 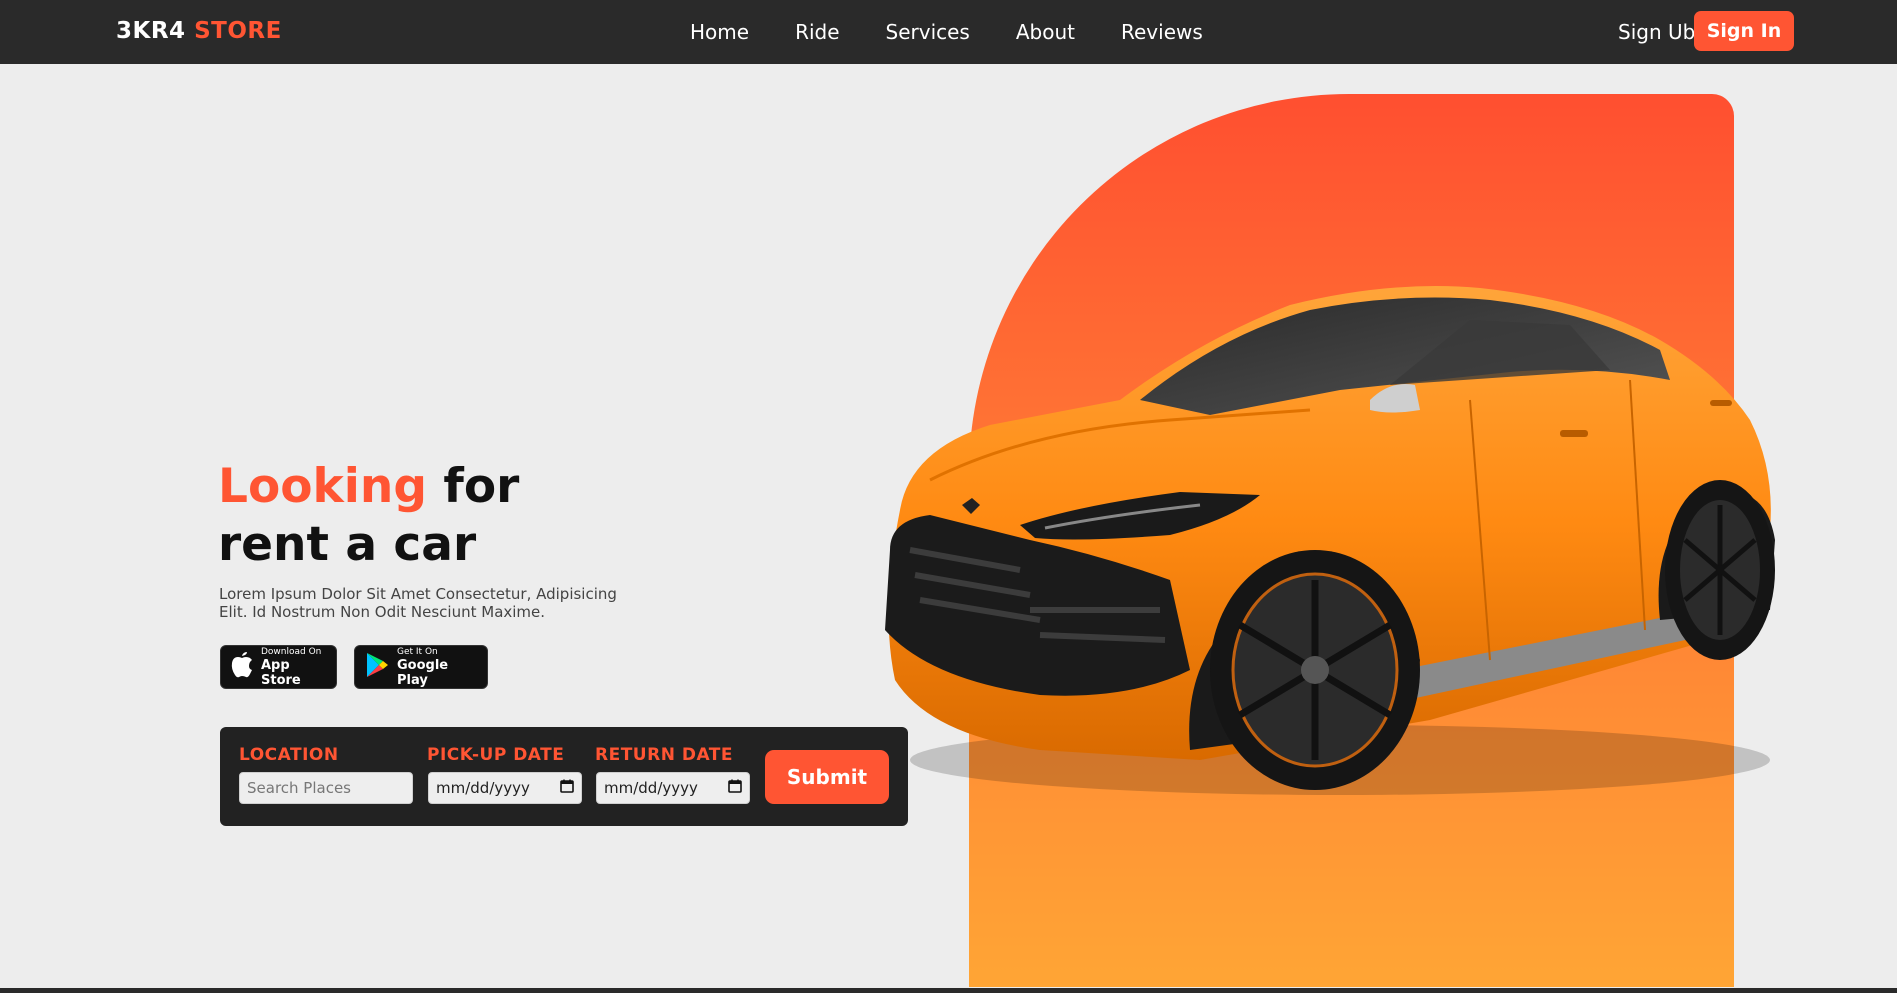 I want to click on nav-links: Home Ride Services About Reviews, so click(x=946, y=32).